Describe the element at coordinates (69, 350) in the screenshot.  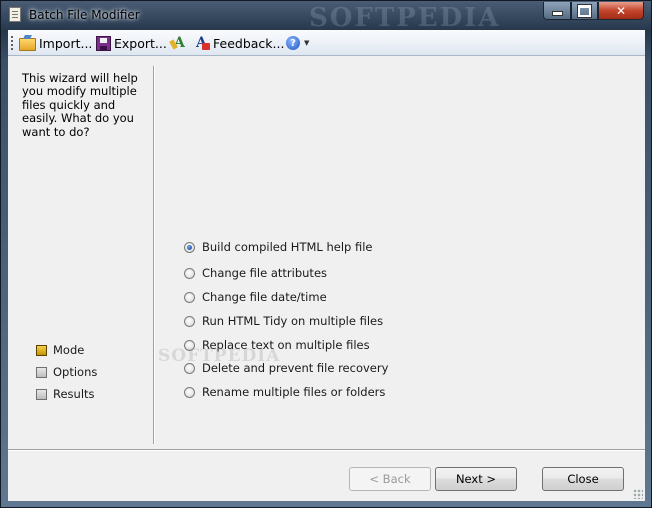
I see `step-label: Mode` at that location.